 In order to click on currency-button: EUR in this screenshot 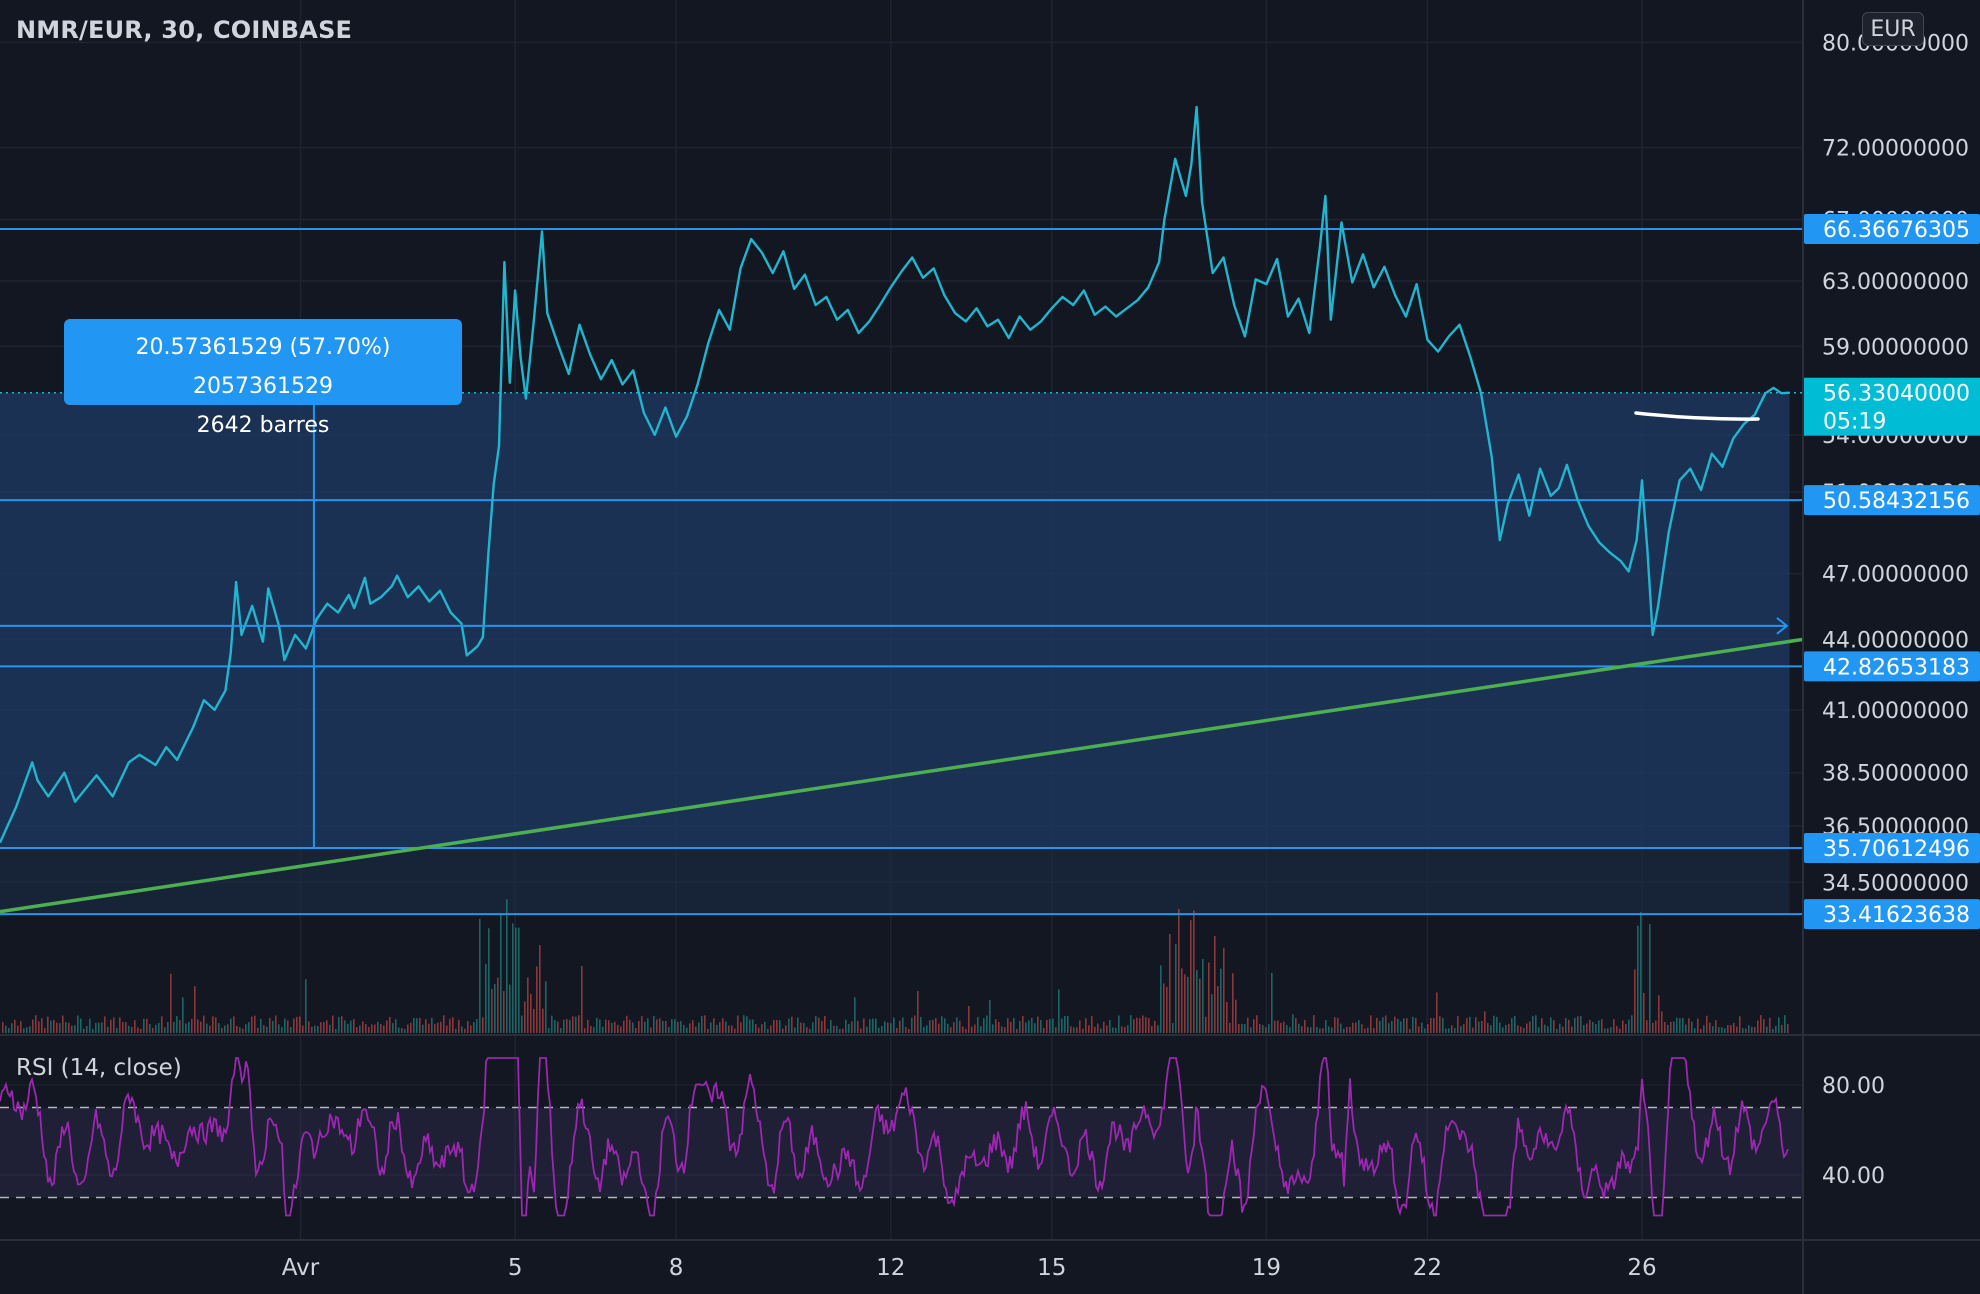, I will do `click(1893, 29)`.